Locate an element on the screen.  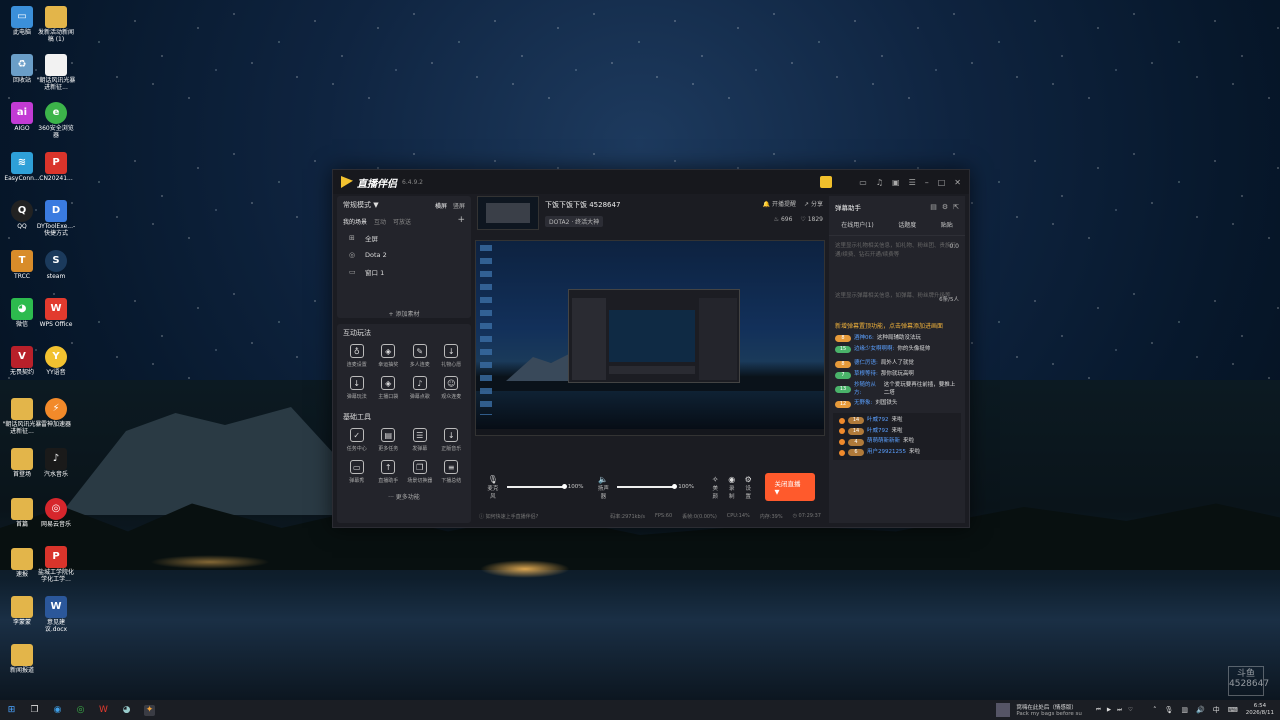
add-scene-icon: + is located at coordinates (461, 221).